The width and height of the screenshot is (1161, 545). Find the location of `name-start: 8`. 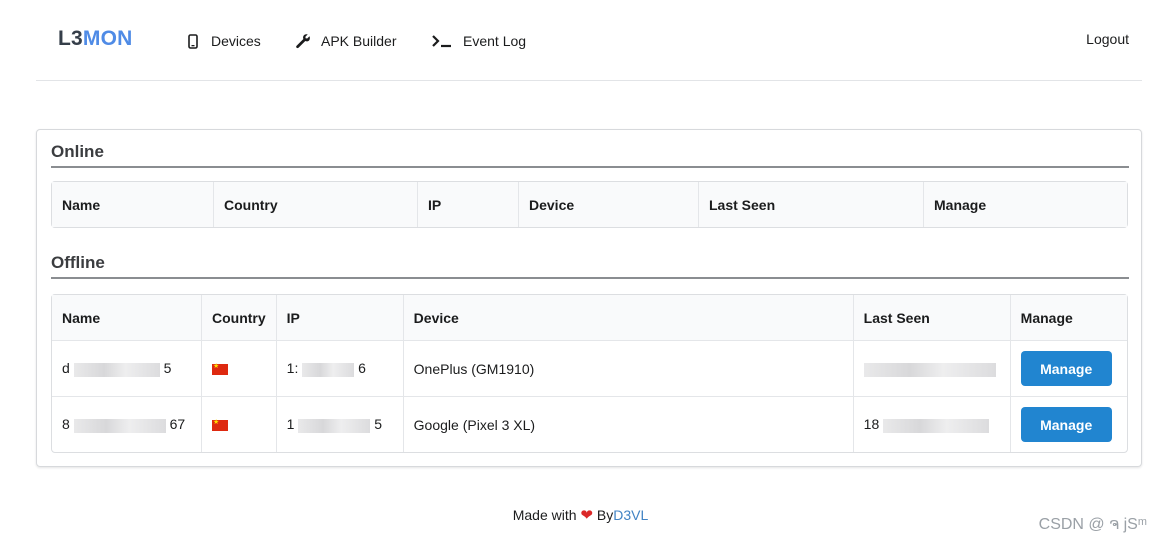

name-start: 8 is located at coordinates (66, 424).